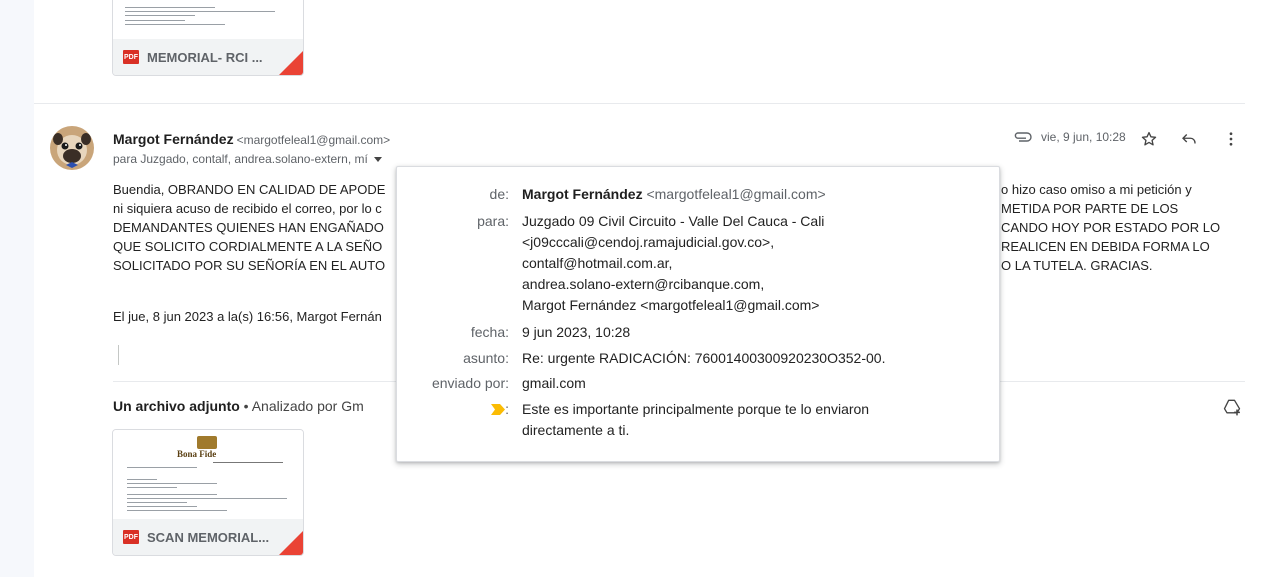 This screenshot has width=1263, height=577. What do you see at coordinates (1231, 139) in the screenshot?
I see `more-vert-icon` at bounding box center [1231, 139].